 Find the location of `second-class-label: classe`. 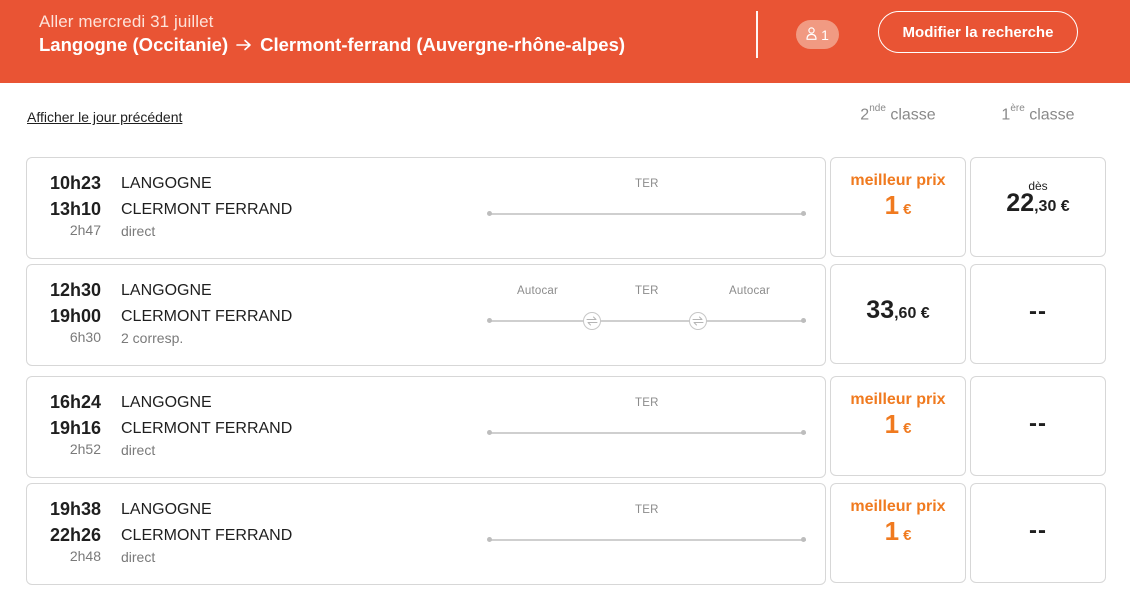

second-class-label: classe is located at coordinates (913, 115).